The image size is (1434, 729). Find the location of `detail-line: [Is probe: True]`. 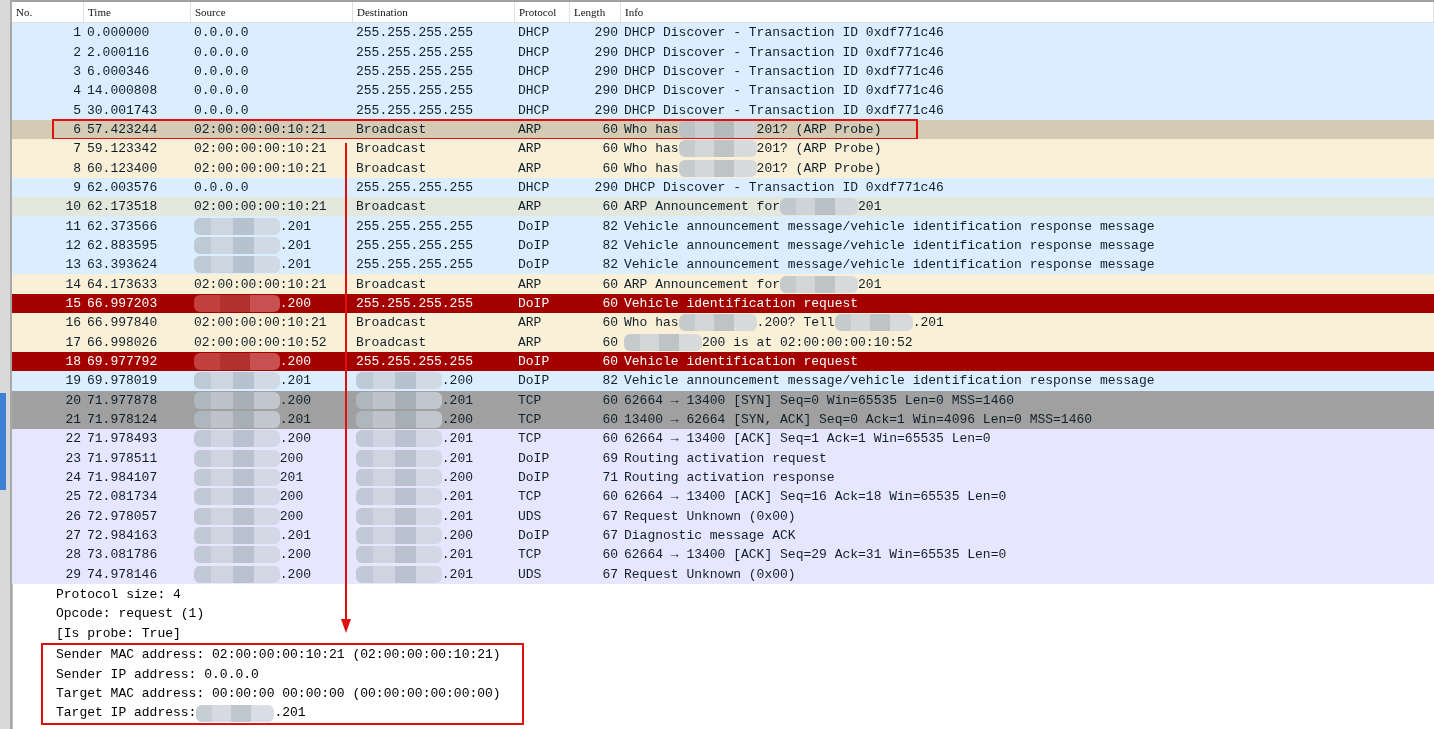

detail-line: [Is probe: True] is located at coordinates (118, 633).